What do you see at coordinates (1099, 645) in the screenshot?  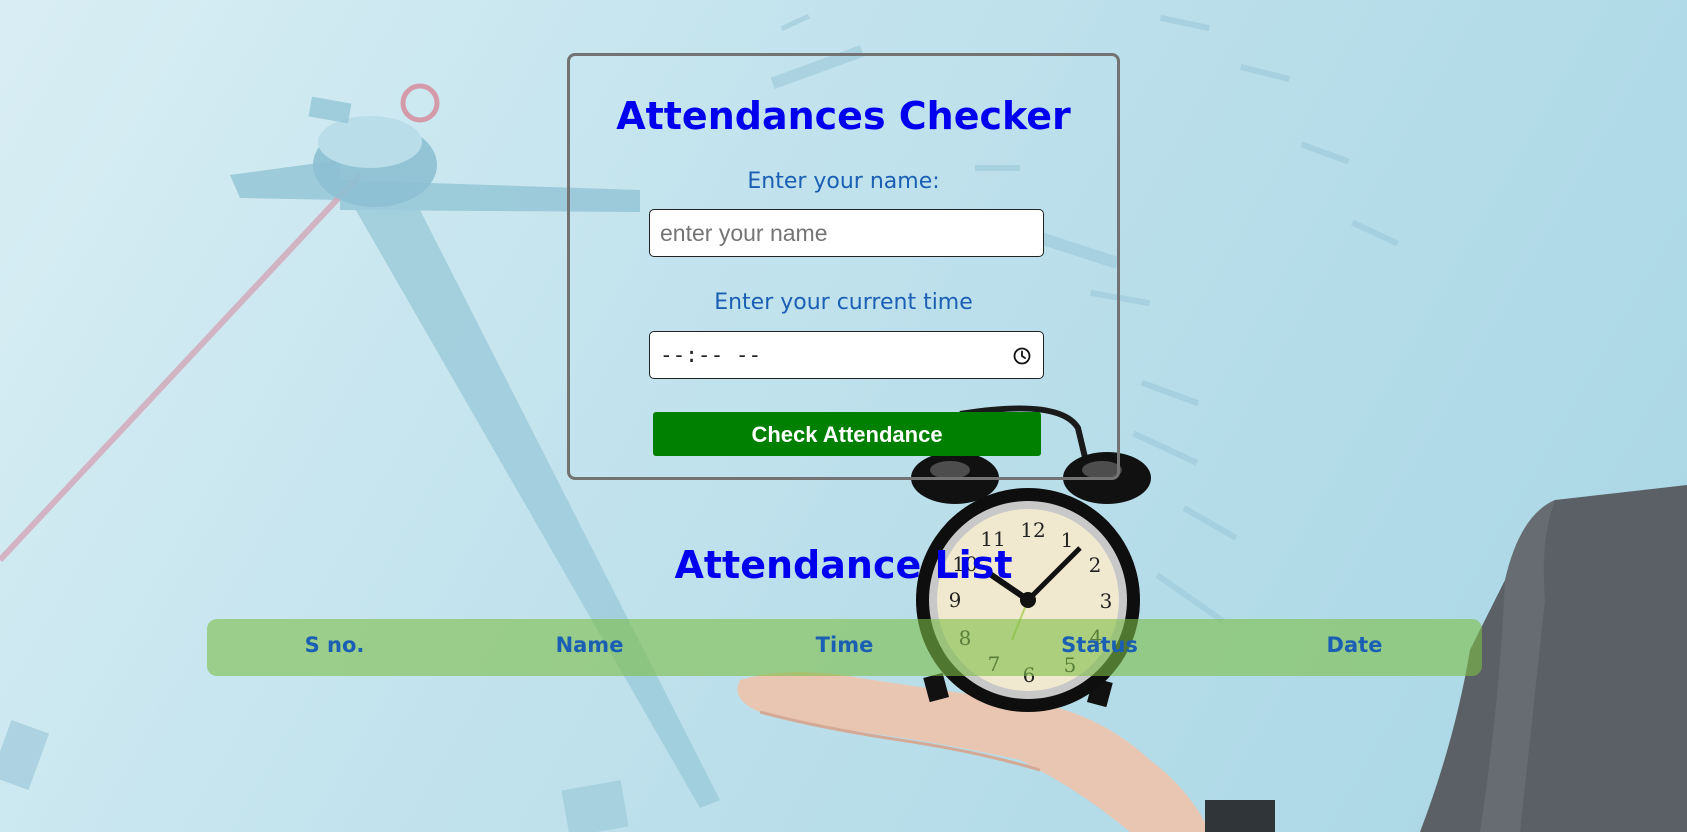 I see `column-header-status: Status` at bounding box center [1099, 645].